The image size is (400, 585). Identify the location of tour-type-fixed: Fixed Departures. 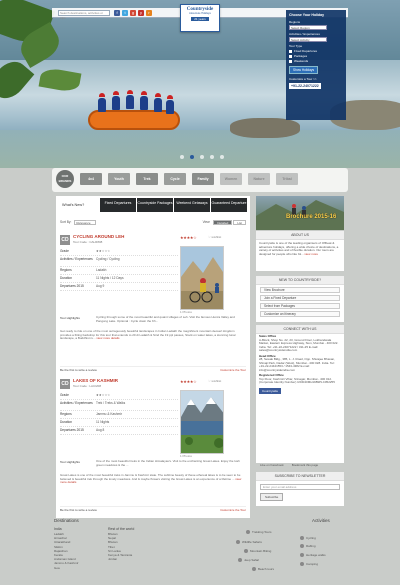
(316, 51).